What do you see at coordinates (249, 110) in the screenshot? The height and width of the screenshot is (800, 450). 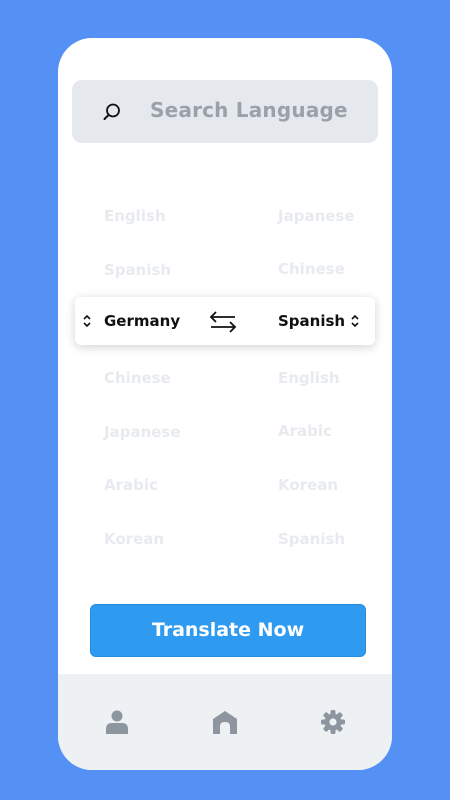 I see `search-placeholder: Search Language` at bounding box center [249, 110].